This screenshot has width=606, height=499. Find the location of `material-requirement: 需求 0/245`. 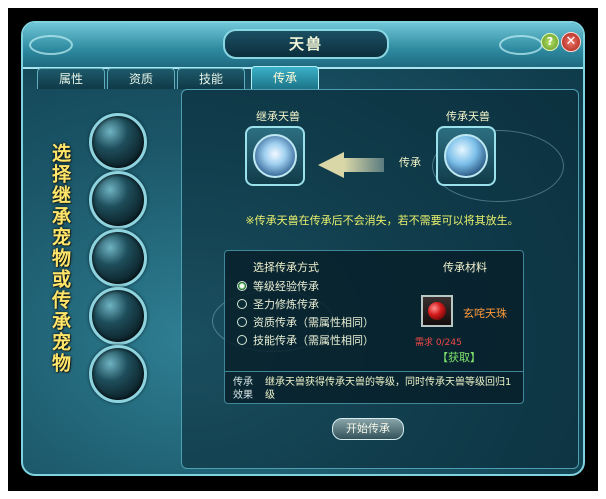

material-requirement: 需求 0/245 is located at coordinates (438, 343).